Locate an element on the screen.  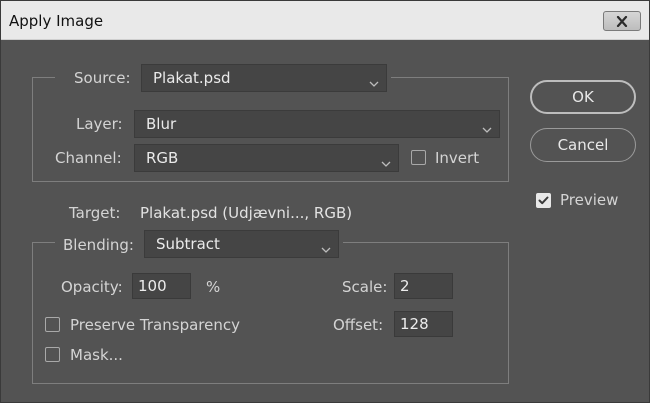
layer-value: Blur is located at coordinates (161, 124).